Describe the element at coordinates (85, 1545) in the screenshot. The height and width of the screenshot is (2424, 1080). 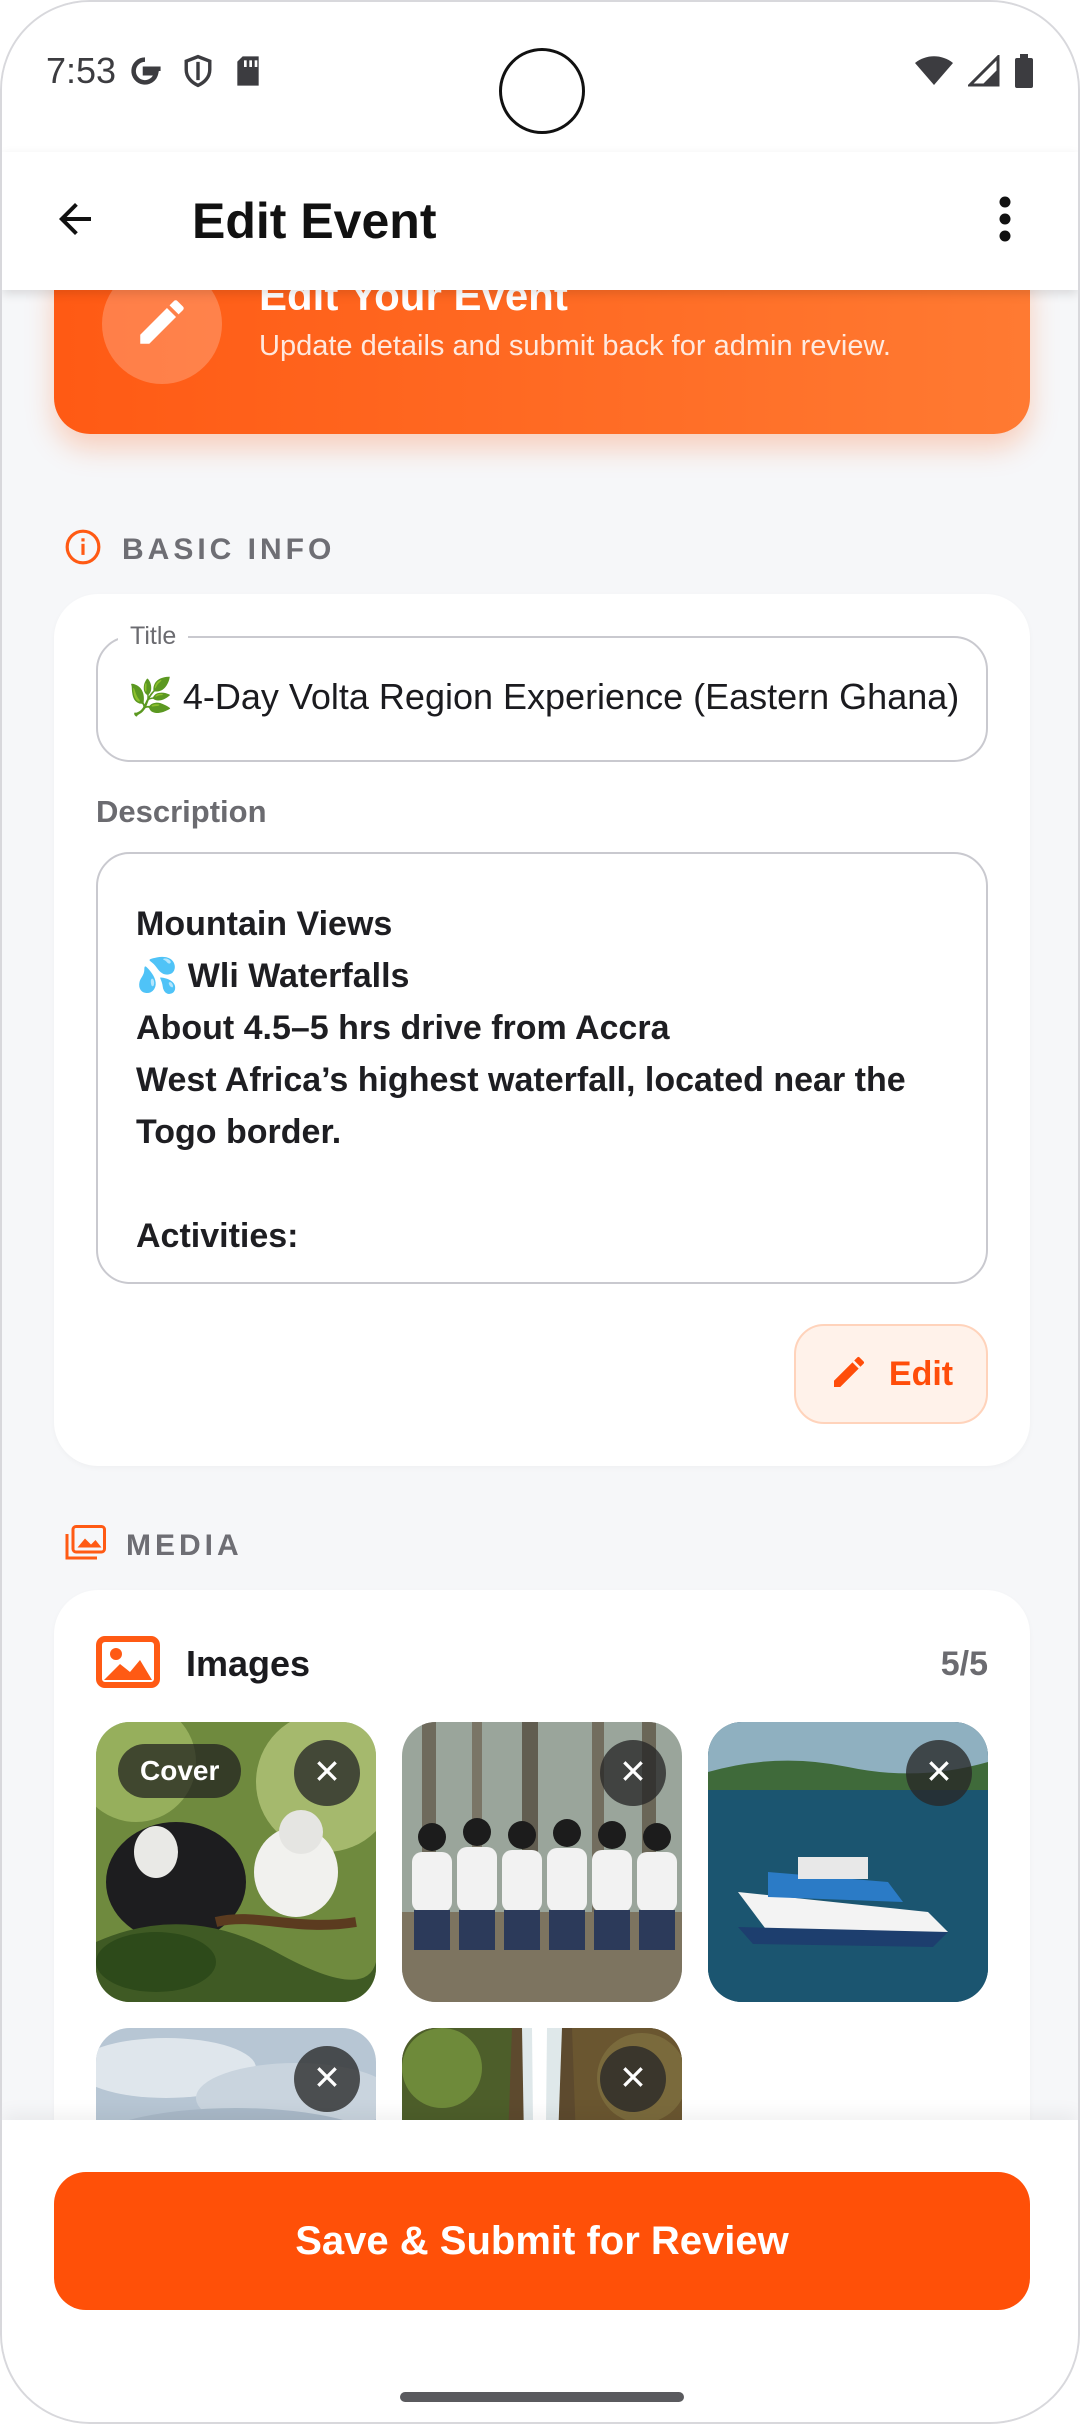
I see `photo-library-icon` at that location.